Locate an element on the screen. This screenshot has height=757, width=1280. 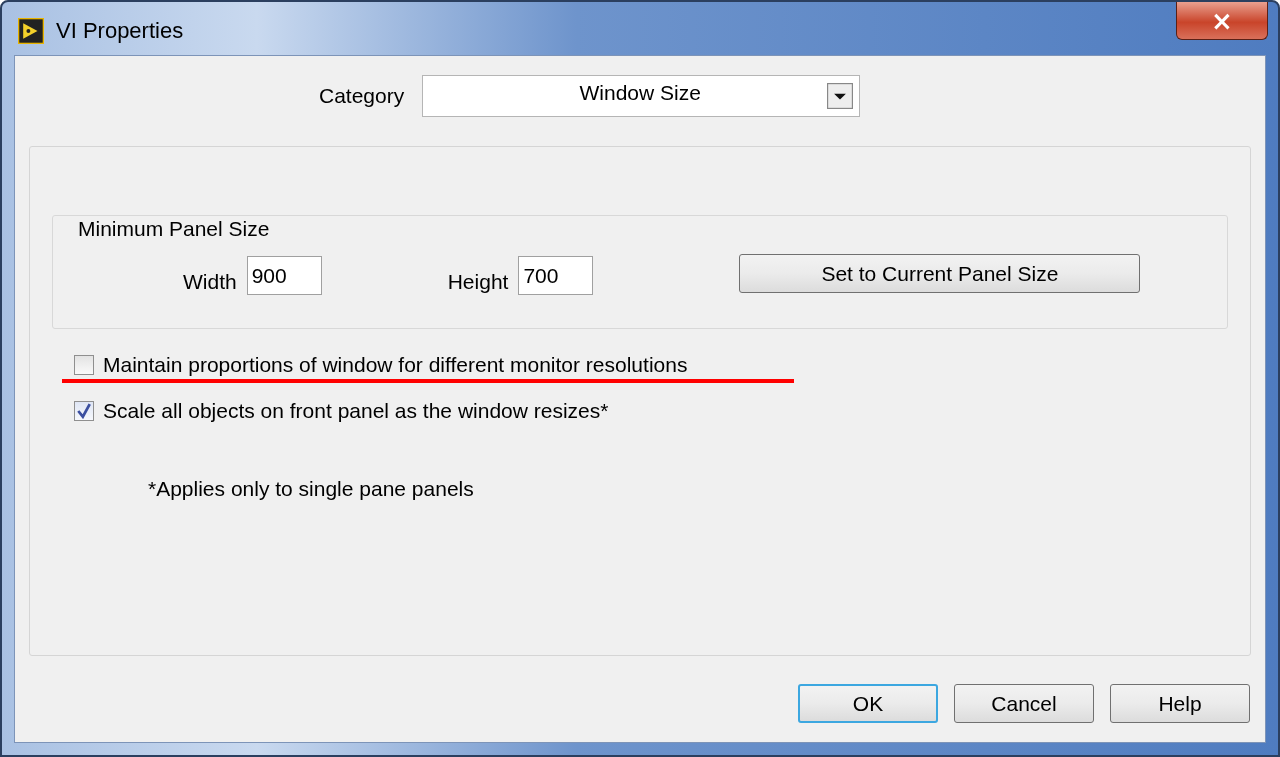
number-field: 700 is located at coordinates (556, 275).